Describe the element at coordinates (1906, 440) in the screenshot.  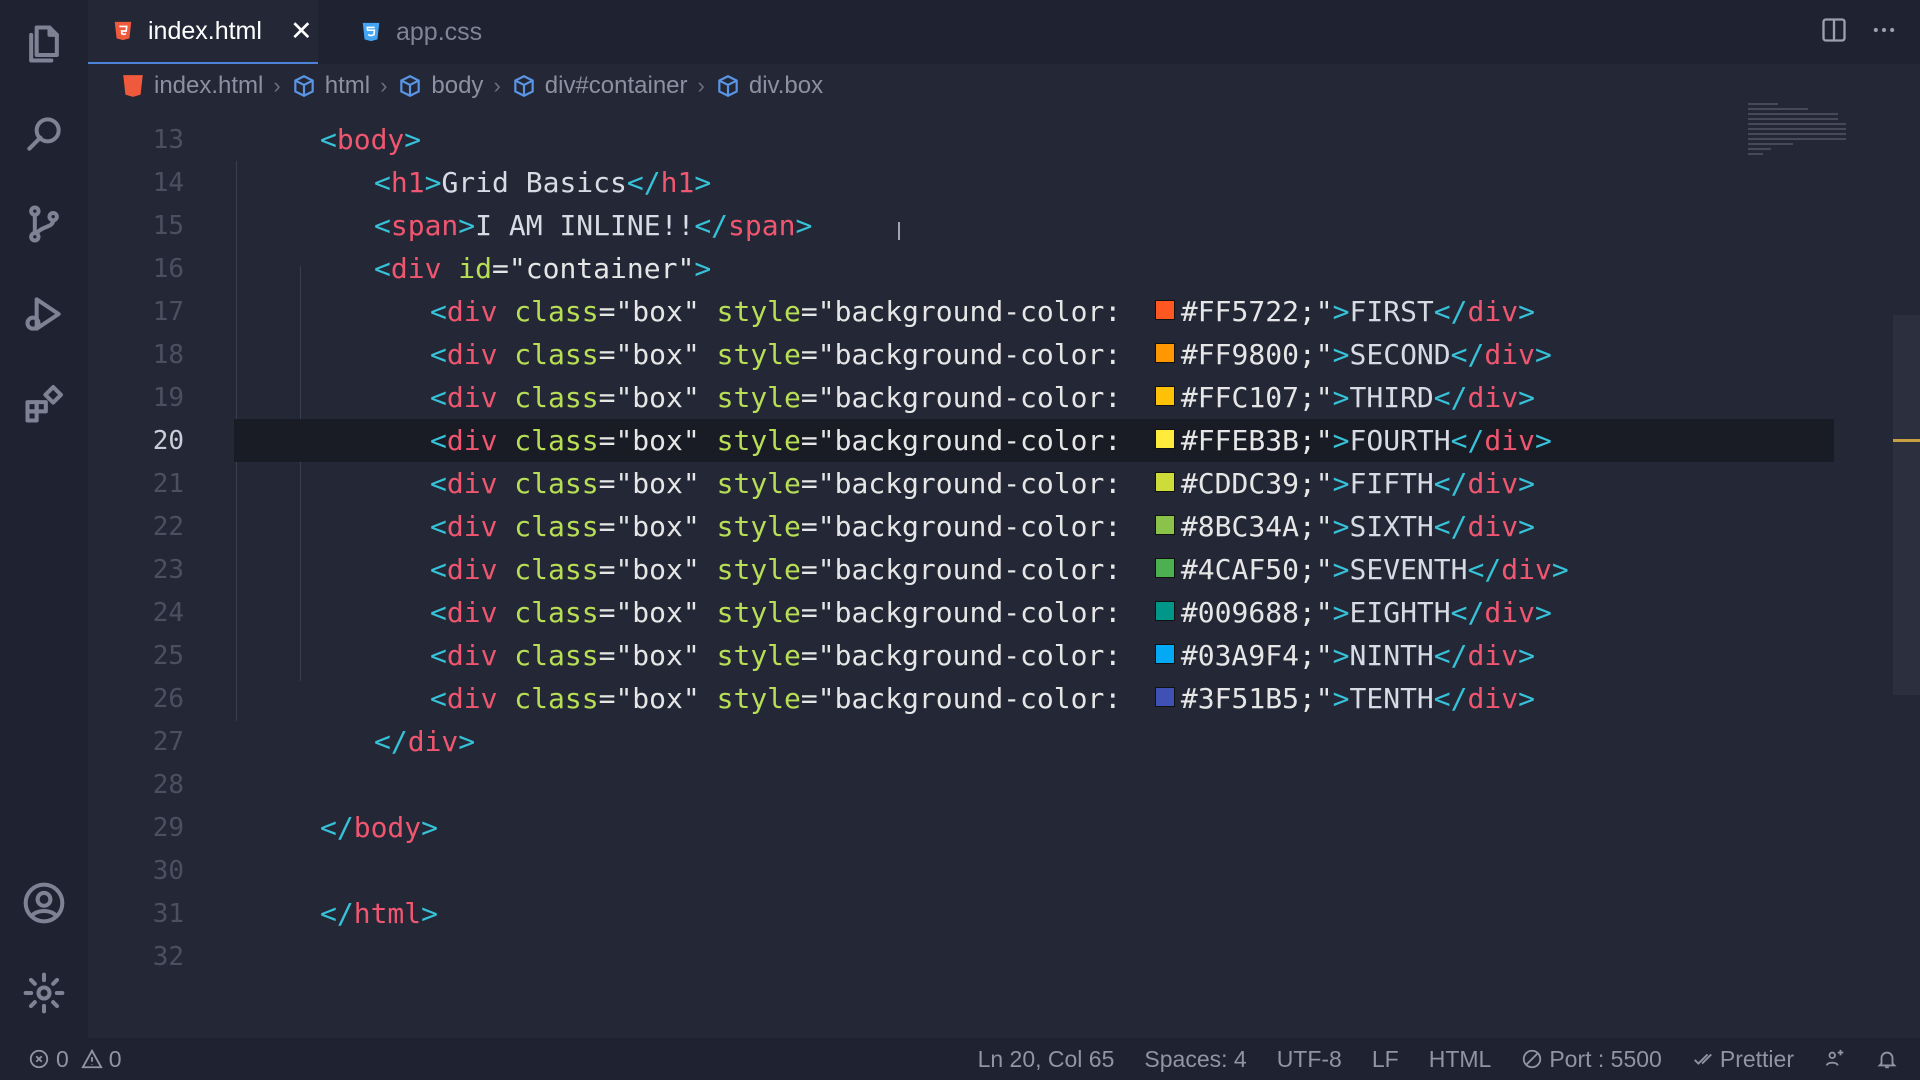
I see `scrollbar-cursor-marker` at that location.